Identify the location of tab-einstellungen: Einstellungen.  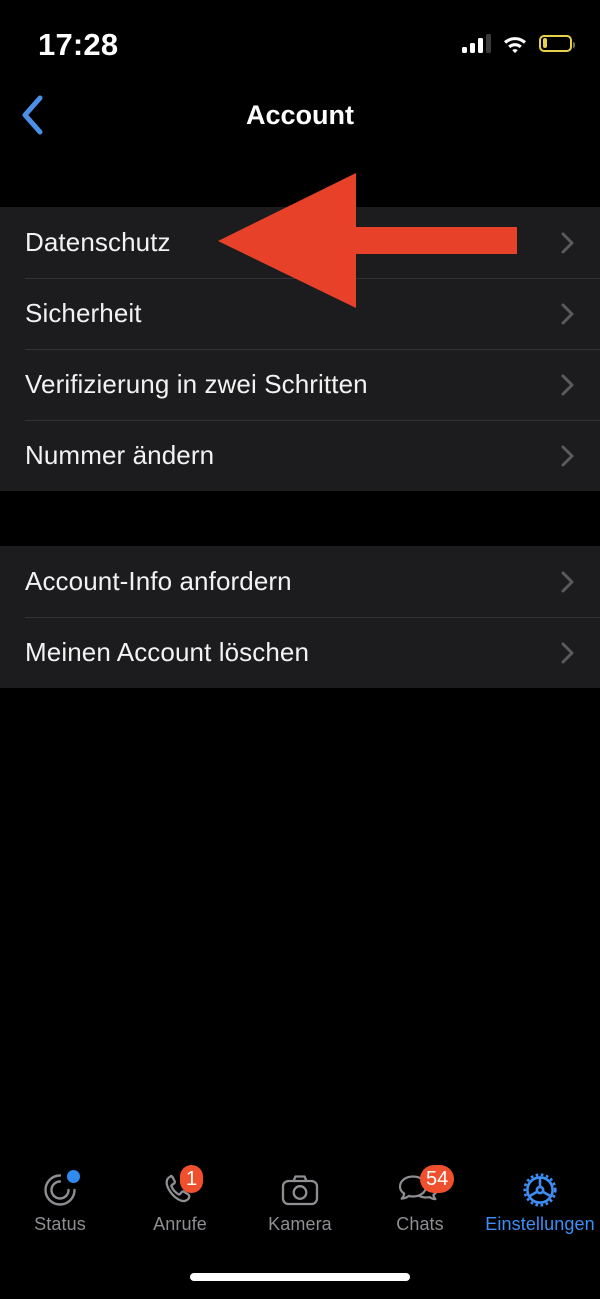
(540, 1210).